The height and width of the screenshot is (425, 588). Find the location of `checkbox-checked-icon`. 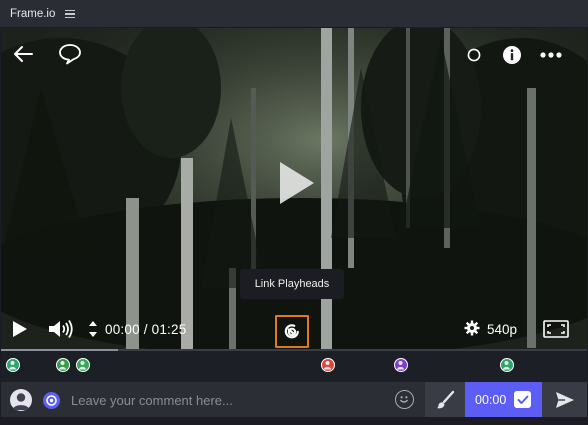

checkbox-checked-icon is located at coordinates (523, 399).